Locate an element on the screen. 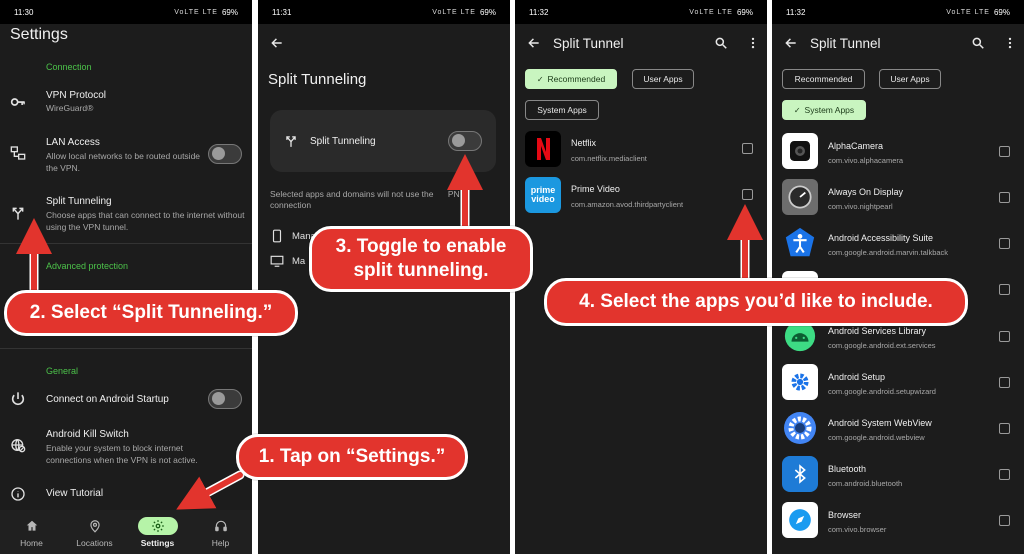  callout-step3: 3. Toggle to enable split tunneling. is located at coordinates (421, 259).